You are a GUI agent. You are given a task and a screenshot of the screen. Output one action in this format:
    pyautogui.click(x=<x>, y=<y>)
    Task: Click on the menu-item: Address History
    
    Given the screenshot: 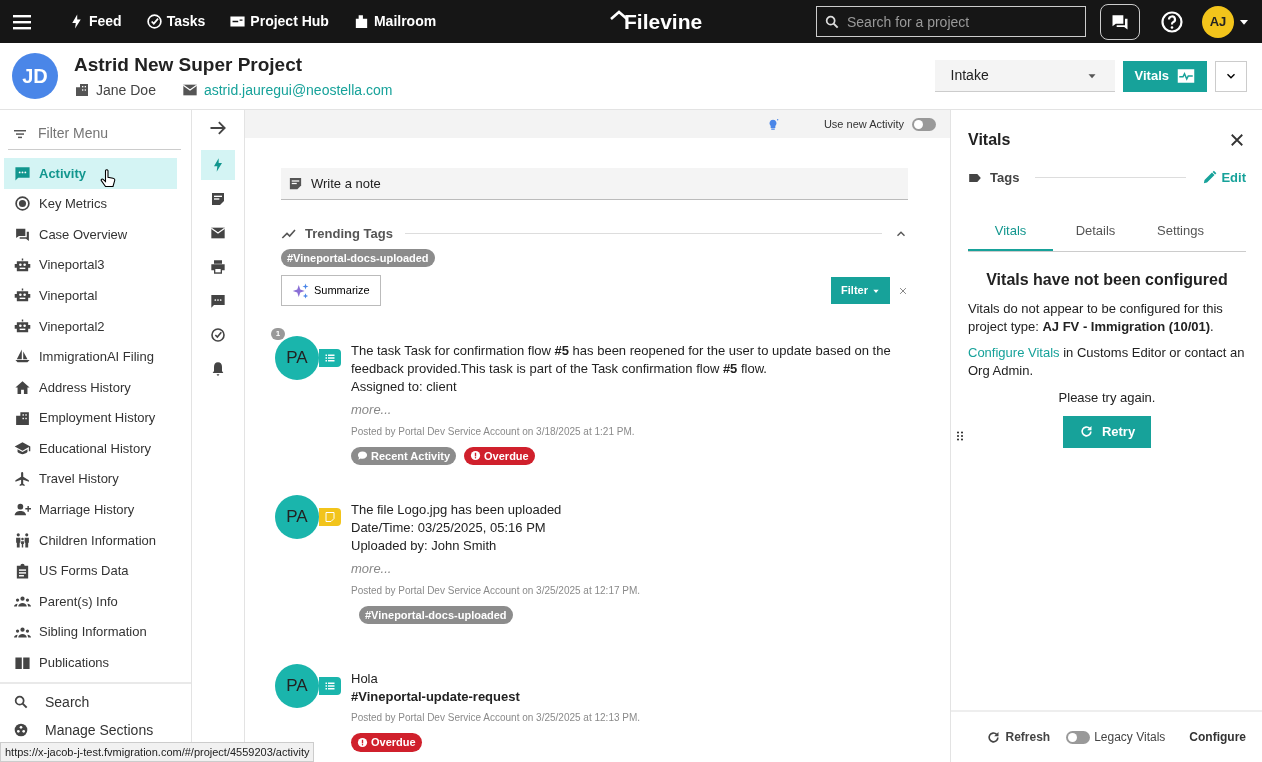 What is the action you would take?
    pyautogui.click(x=90, y=387)
    